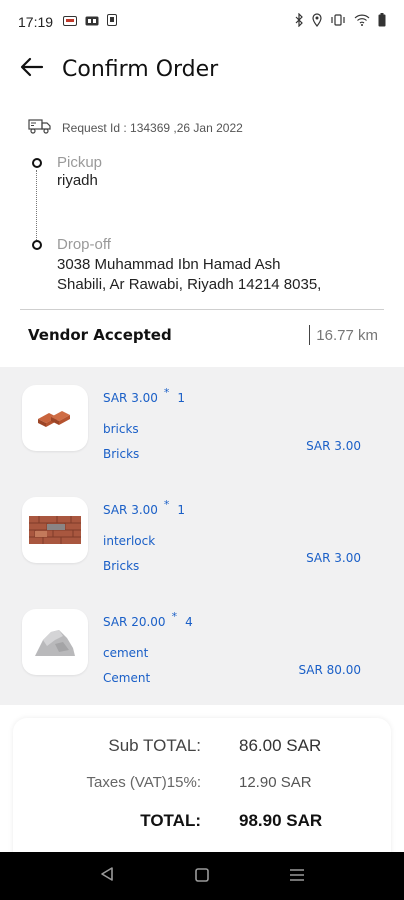  Describe the element at coordinates (202, 547) in the screenshot. I see `list-item: SAR 3.00 * 1 interlock Bricks SAR 3.00` at that location.